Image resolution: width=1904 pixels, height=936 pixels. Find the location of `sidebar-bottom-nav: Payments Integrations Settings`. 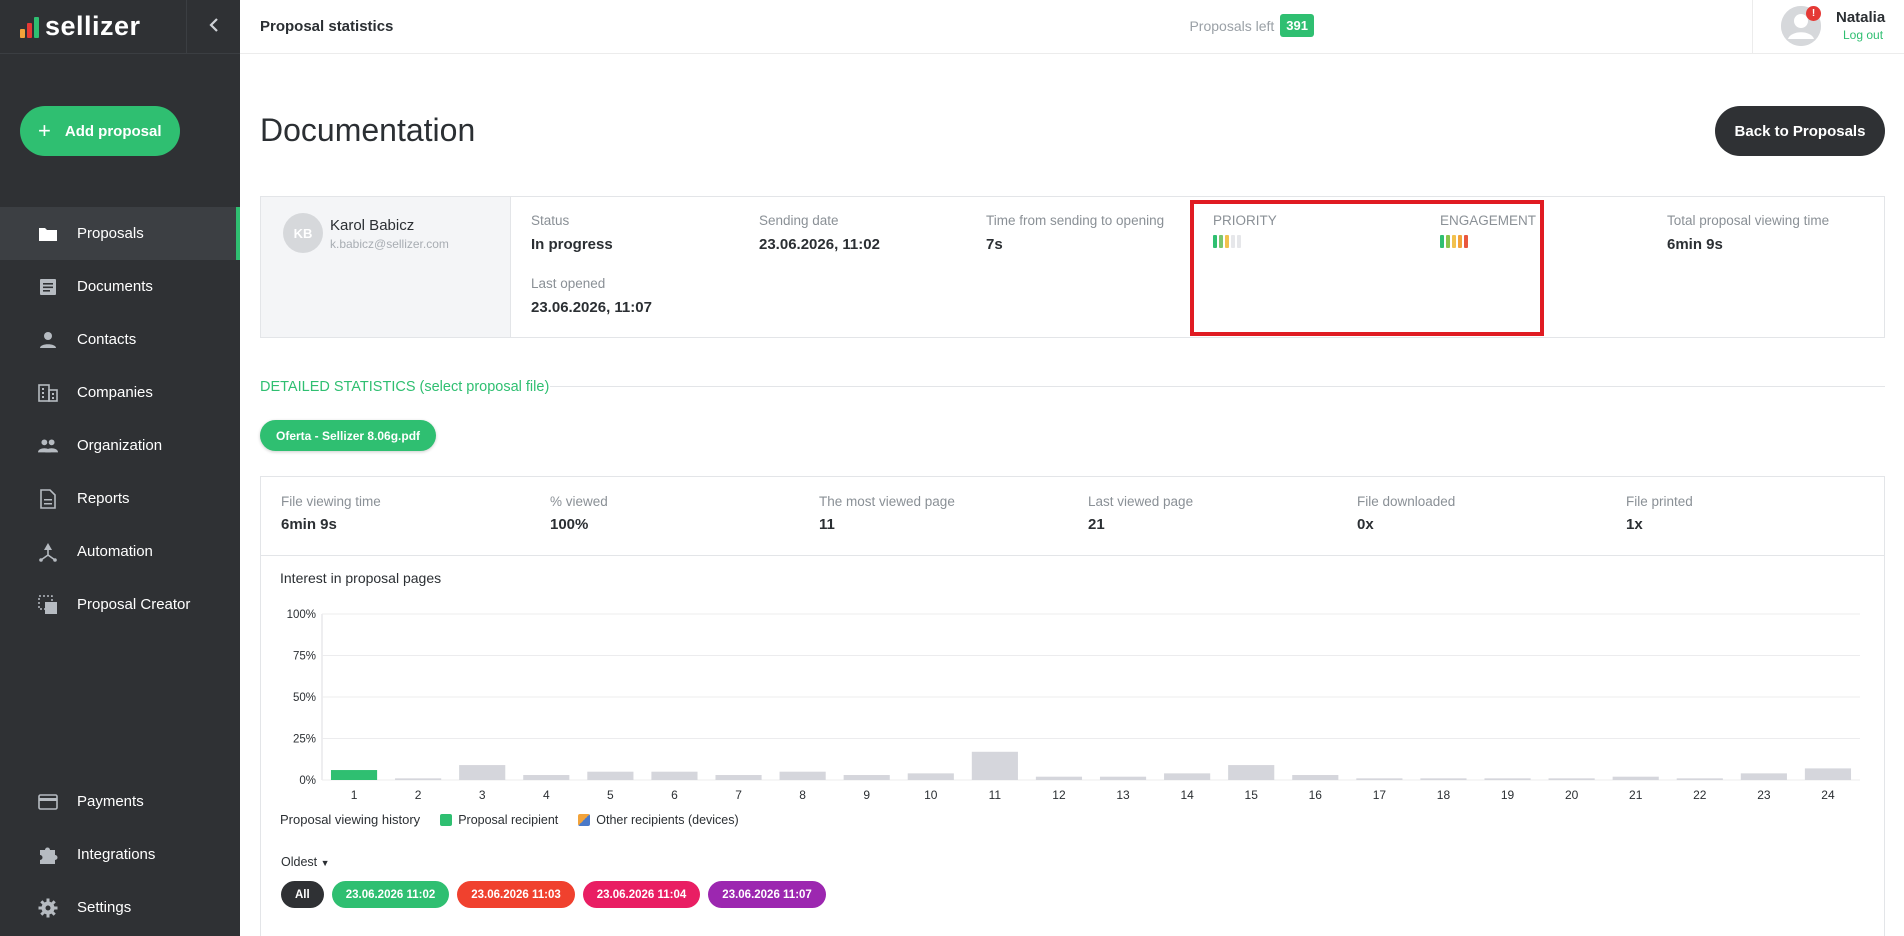

sidebar-bottom-nav: Payments Integrations Settings is located at coordinates (120, 854).